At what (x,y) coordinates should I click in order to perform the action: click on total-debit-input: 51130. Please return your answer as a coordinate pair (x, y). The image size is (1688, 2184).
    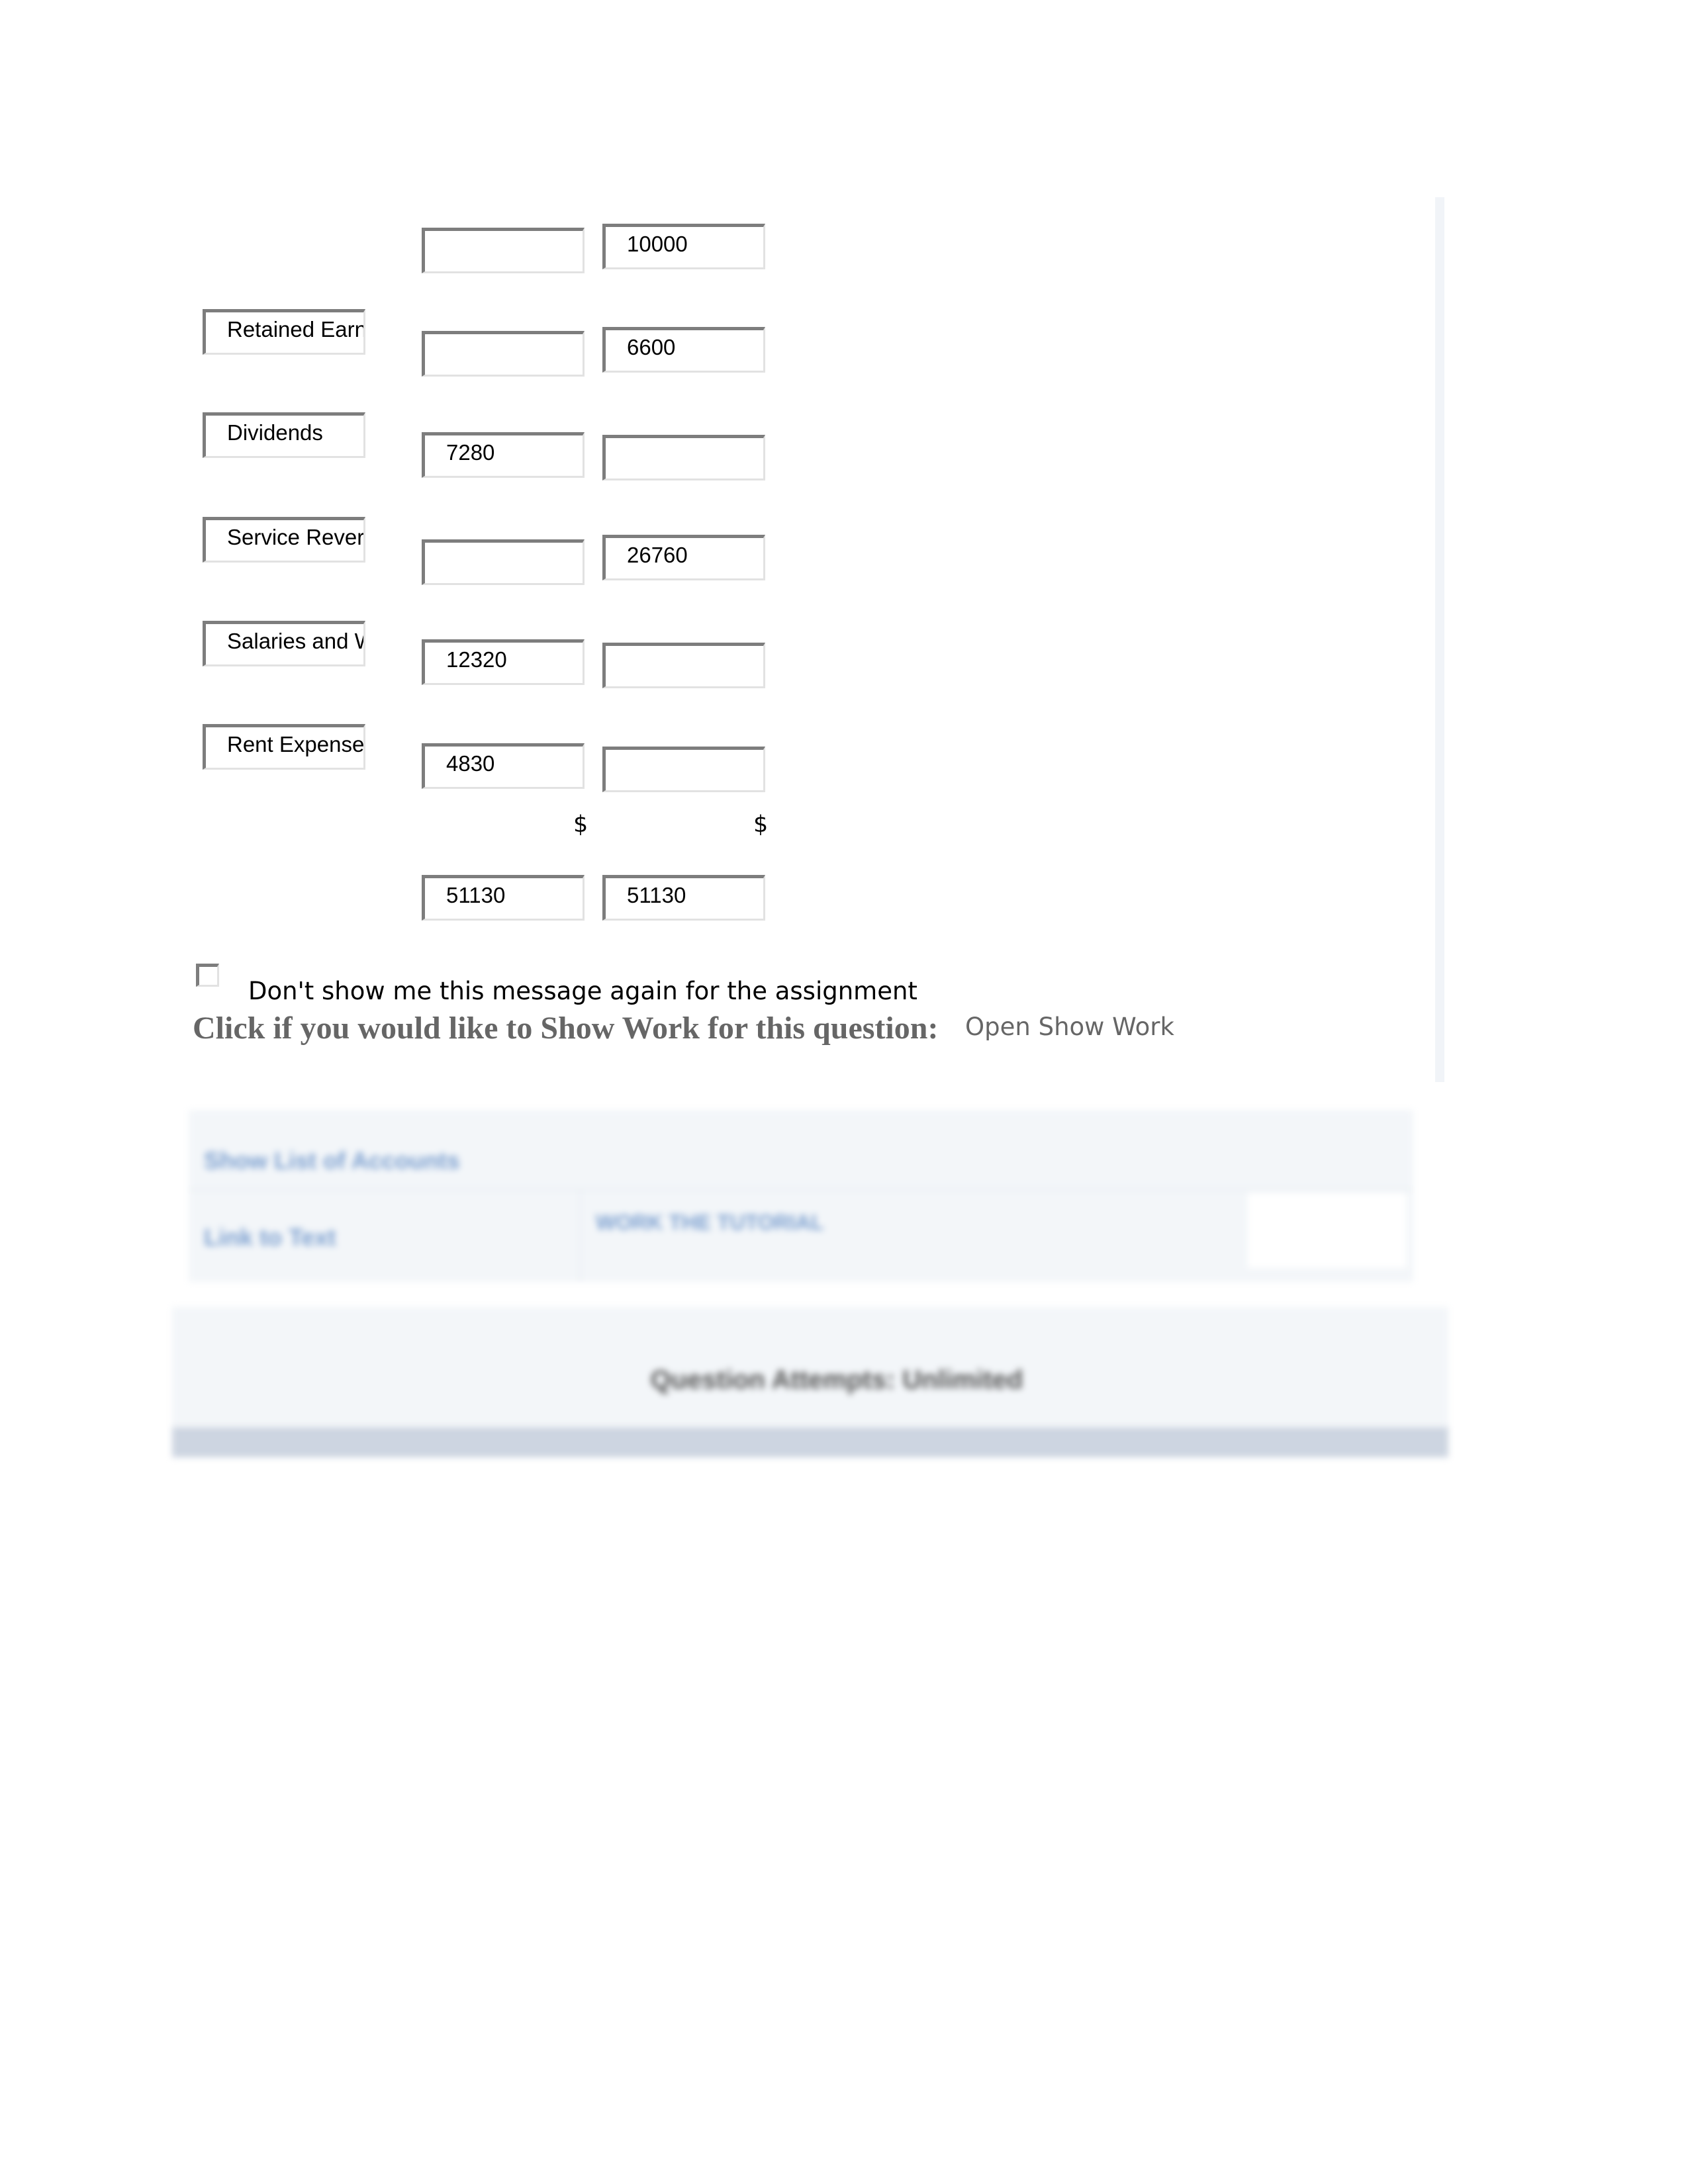
    Looking at the image, I should click on (503, 898).